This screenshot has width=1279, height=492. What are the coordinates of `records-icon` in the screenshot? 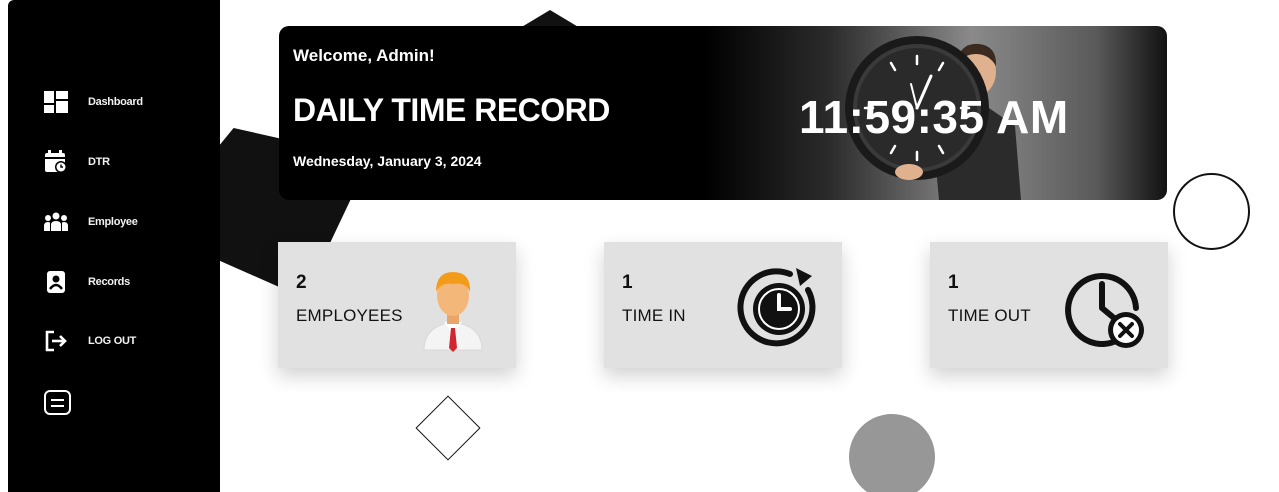 It's located at (56, 282).